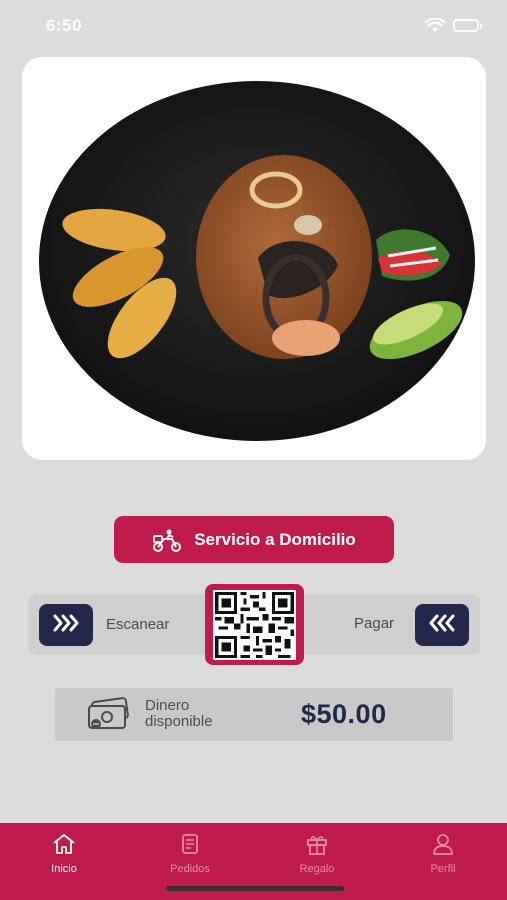  Describe the element at coordinates (190, 846) in the screenshot. I see `orders-icon` at that location.